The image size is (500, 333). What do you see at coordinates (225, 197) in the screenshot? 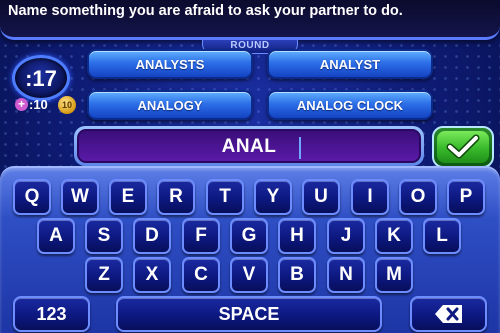
I see `key-t: T` at bounding box center [225, 197].